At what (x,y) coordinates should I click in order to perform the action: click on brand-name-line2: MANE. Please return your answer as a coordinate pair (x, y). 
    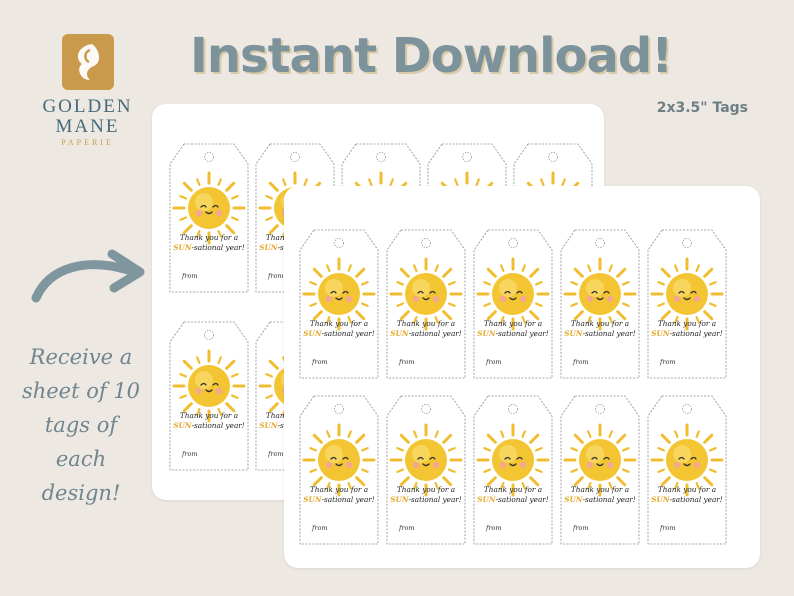
    Looking at the image, I should click on (87, 126).